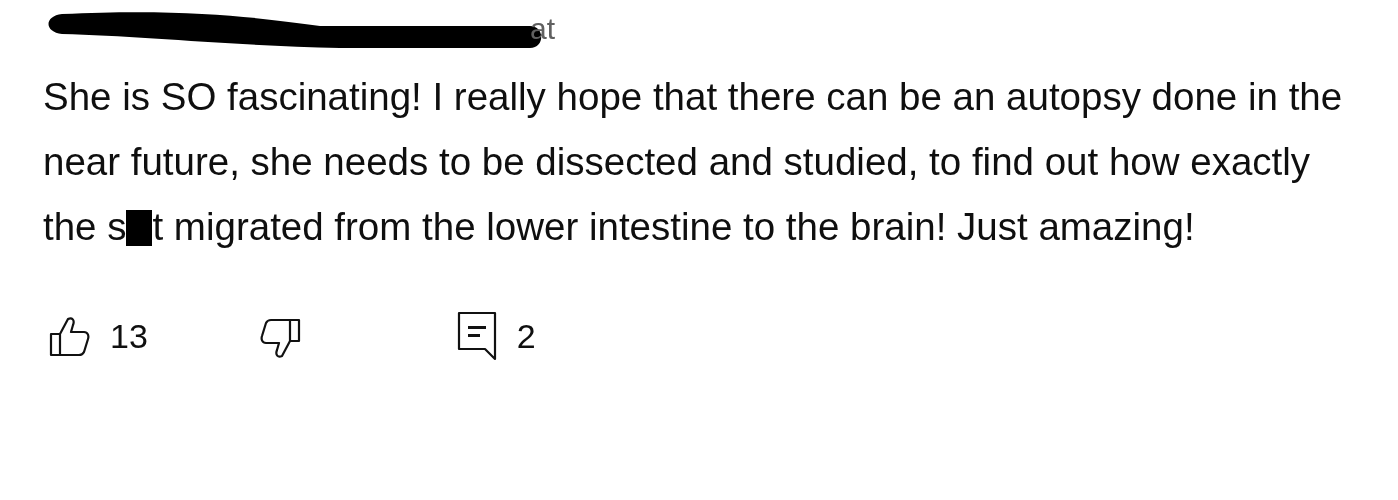 This screenshot has height=500, width=1398. I want to click on thumbs-down-icon, so click(280, 339).